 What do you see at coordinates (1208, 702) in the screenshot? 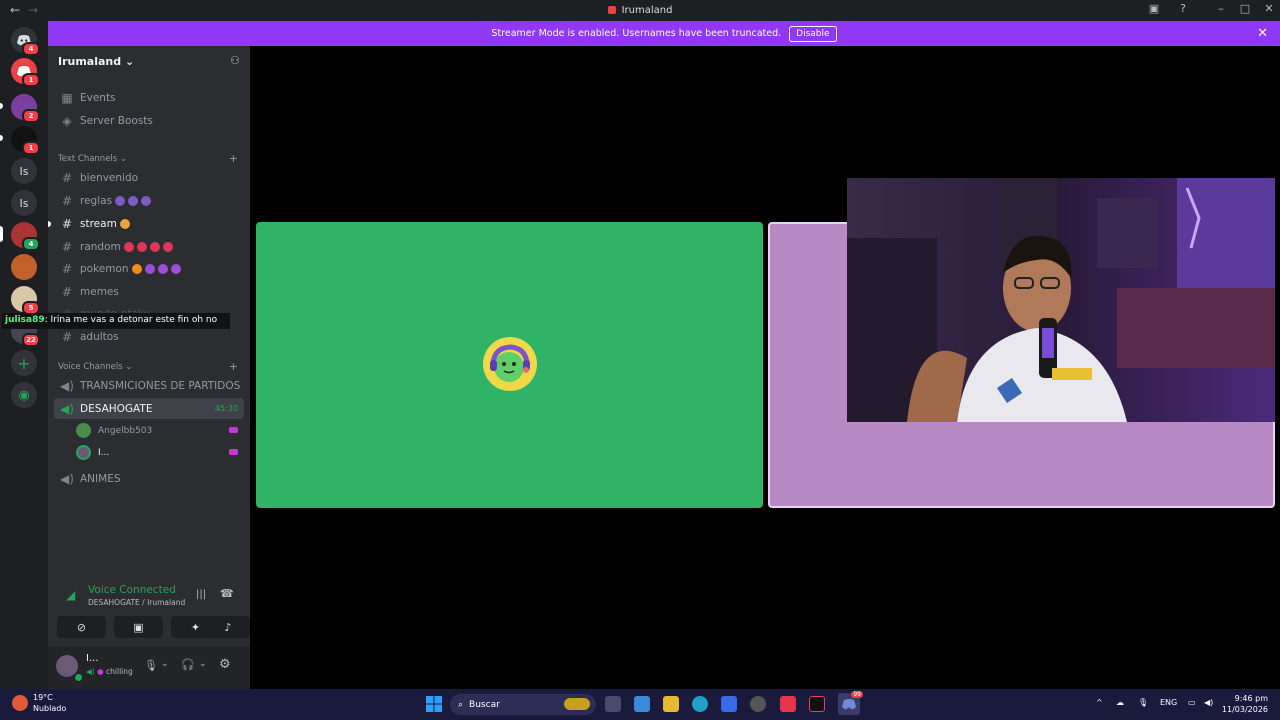
I see `volume-icon: ◀)` at bounding box center [1208, 702].